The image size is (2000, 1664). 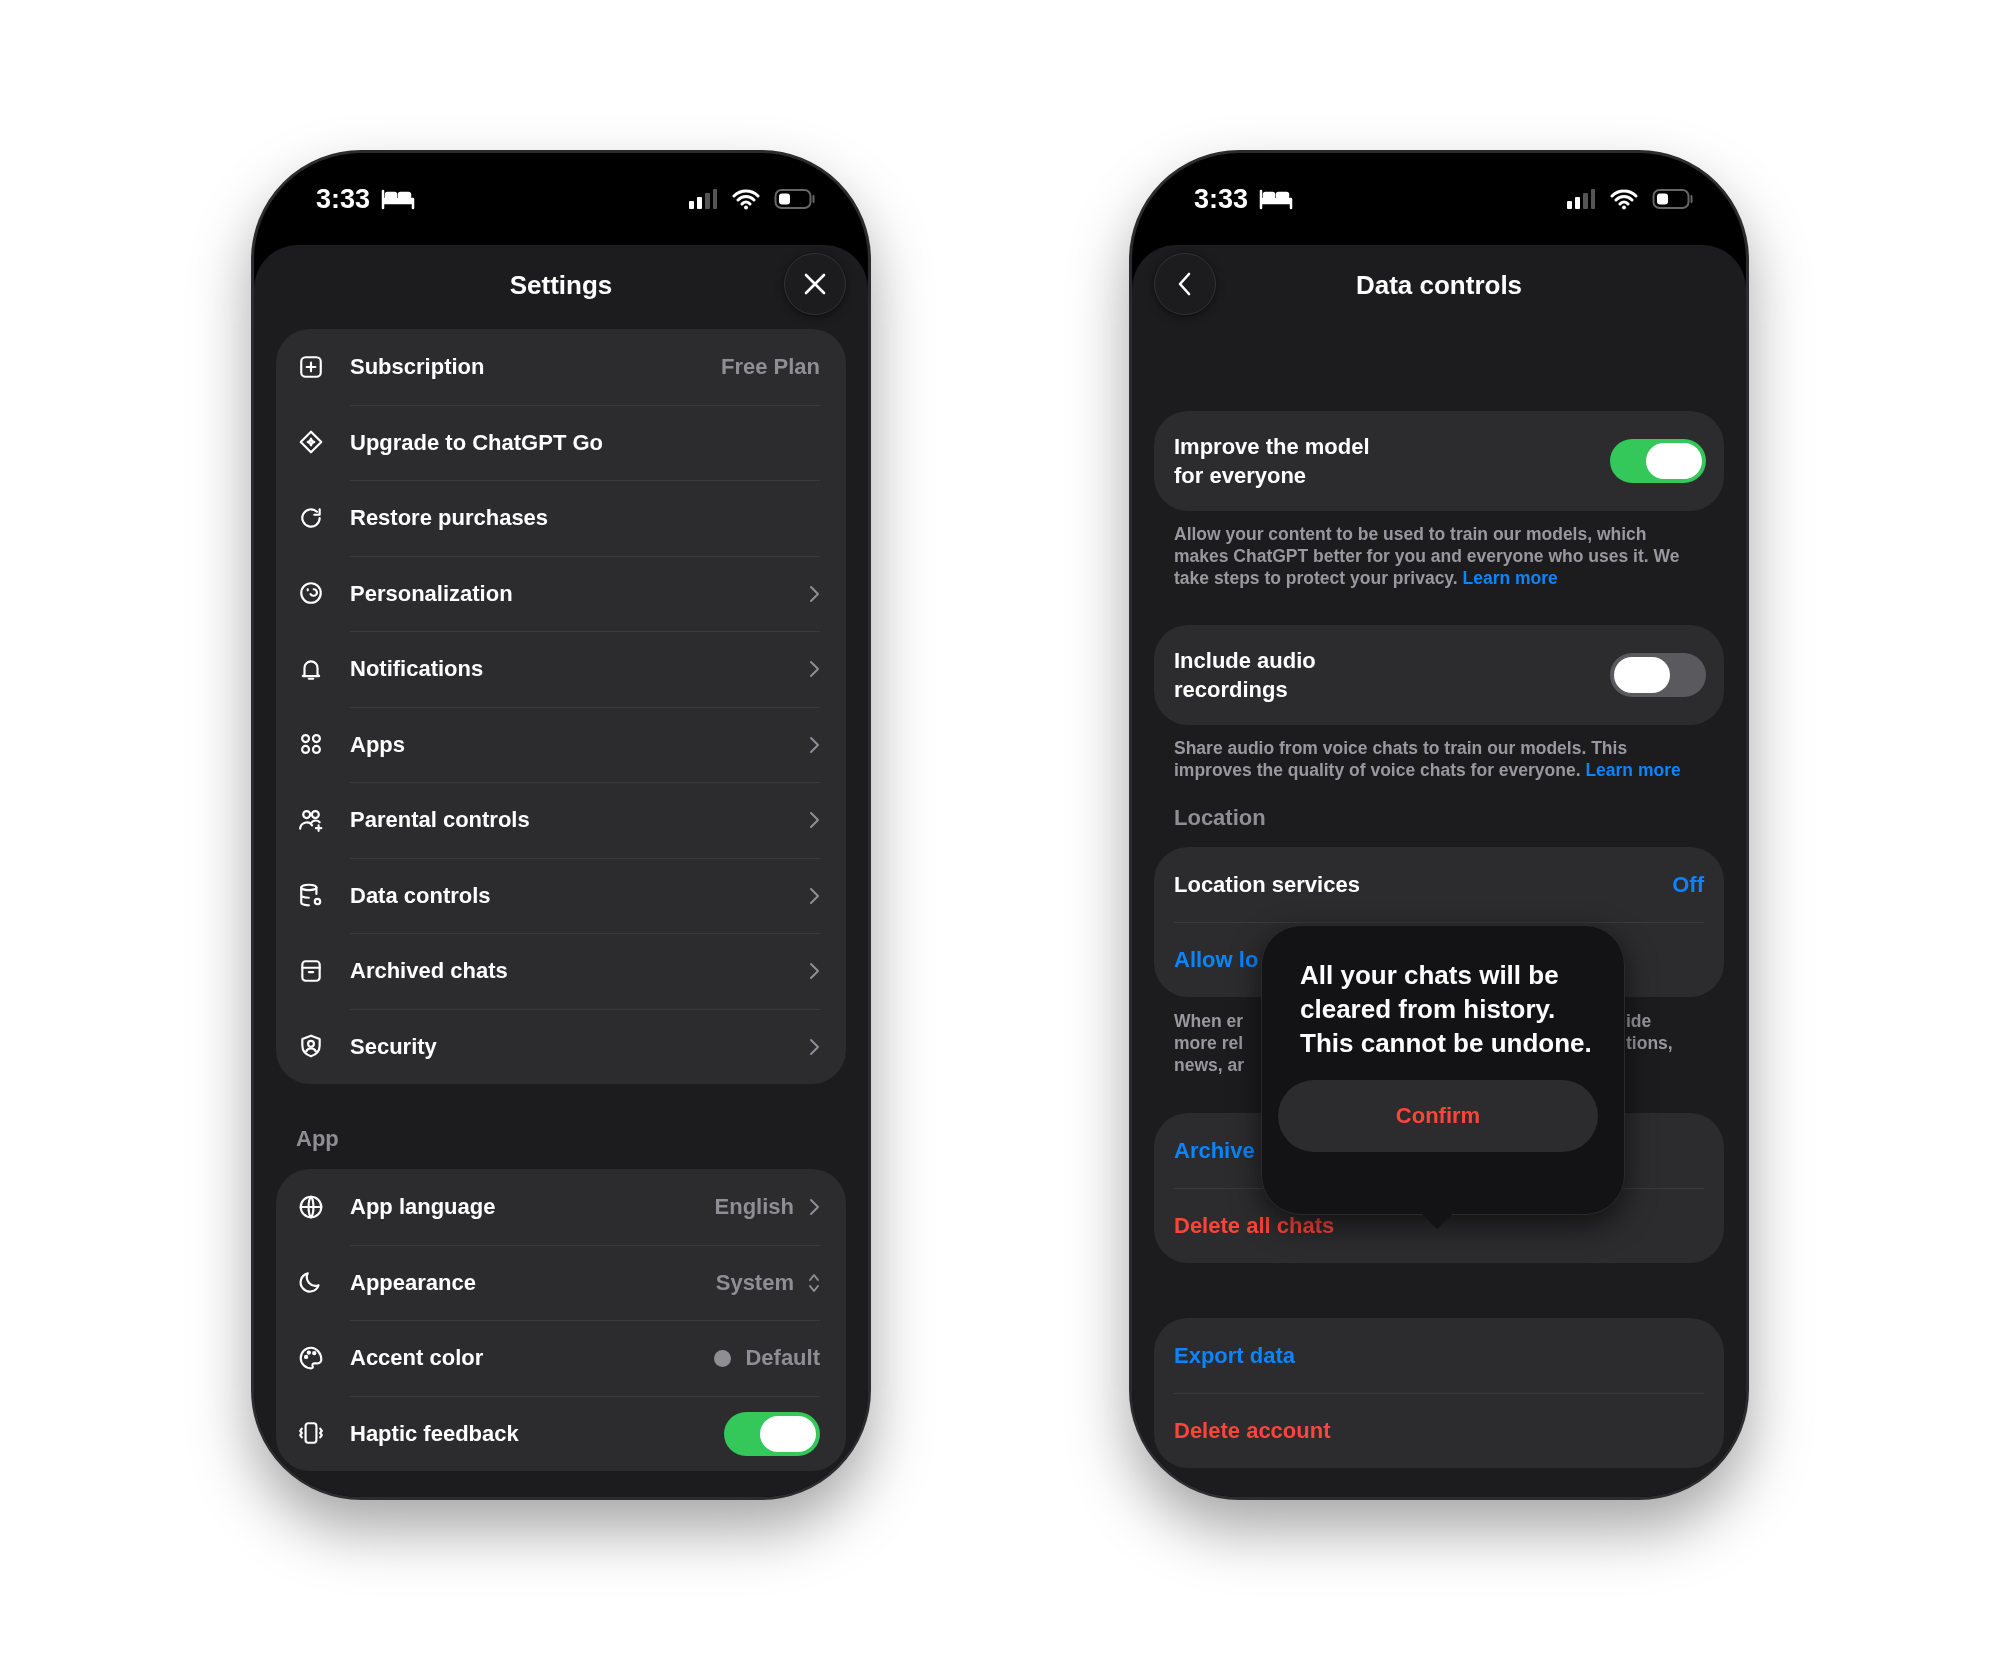 I want to click on setting-label: Restore purchases, so click(x=449, y=518).